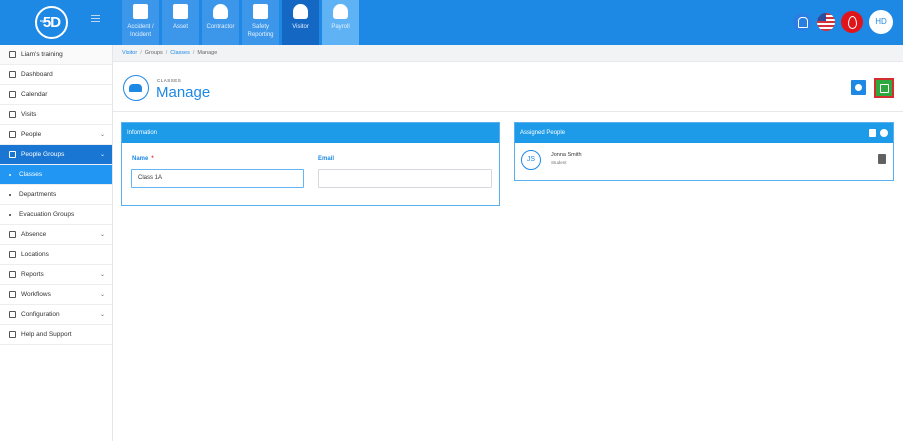  What do you see at coordinates (56, 295) in the screenshot?
I see `sidebar-item-workflows: Workflows ⌄` at bounding box center [56, 295].